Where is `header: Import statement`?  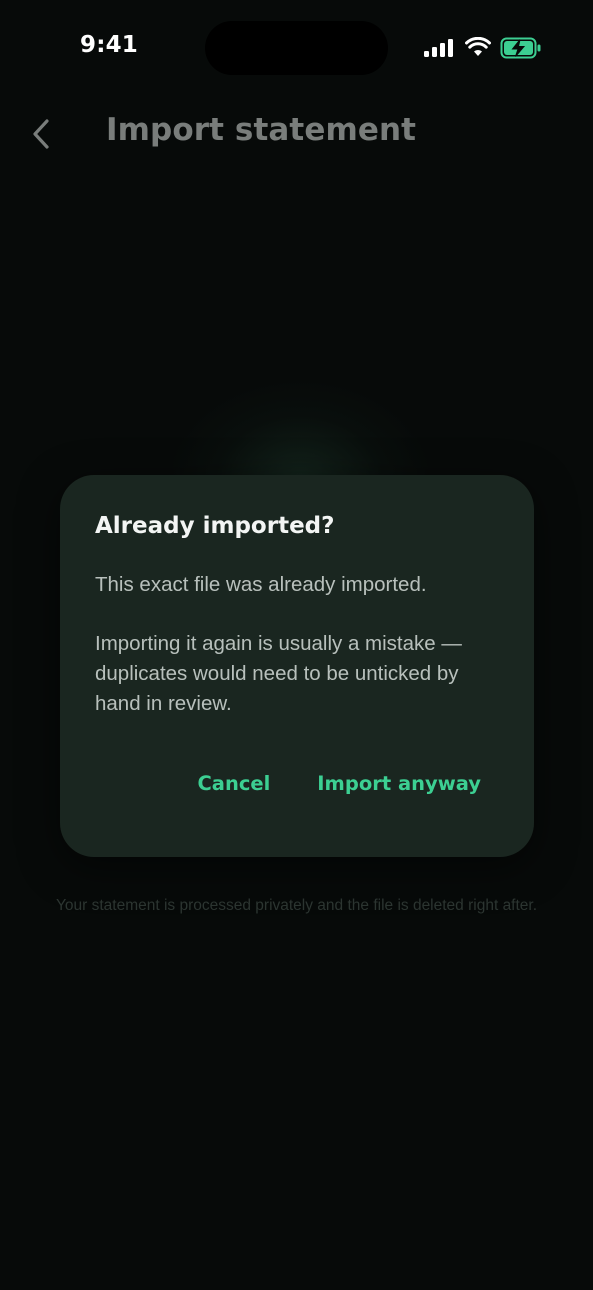 header: Import statement is located at coordinates (296, 135).